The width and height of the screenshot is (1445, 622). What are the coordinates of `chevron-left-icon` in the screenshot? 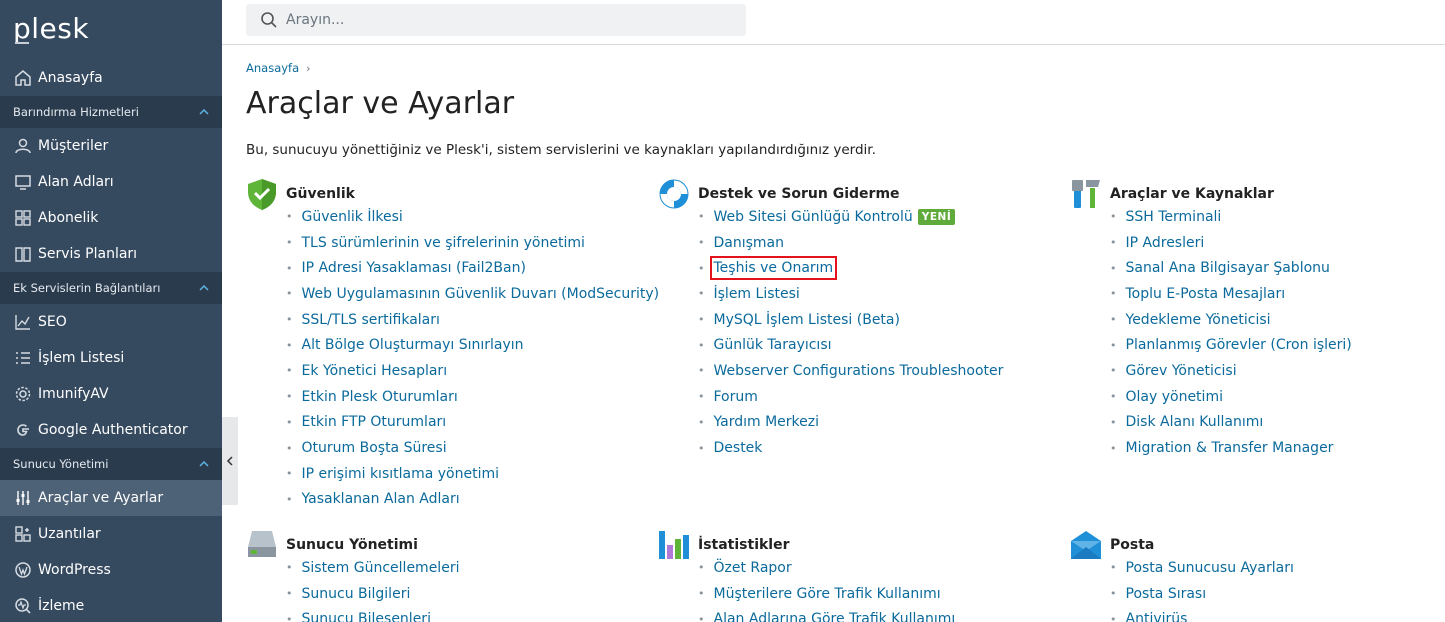 It's located at (229, 461).